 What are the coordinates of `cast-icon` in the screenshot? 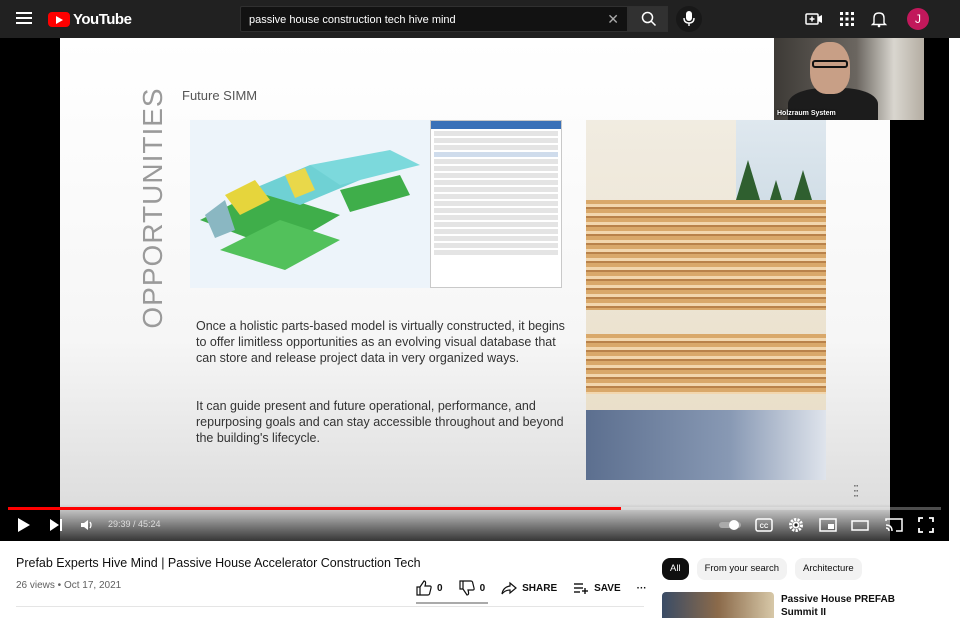 It's located at (894, 525).